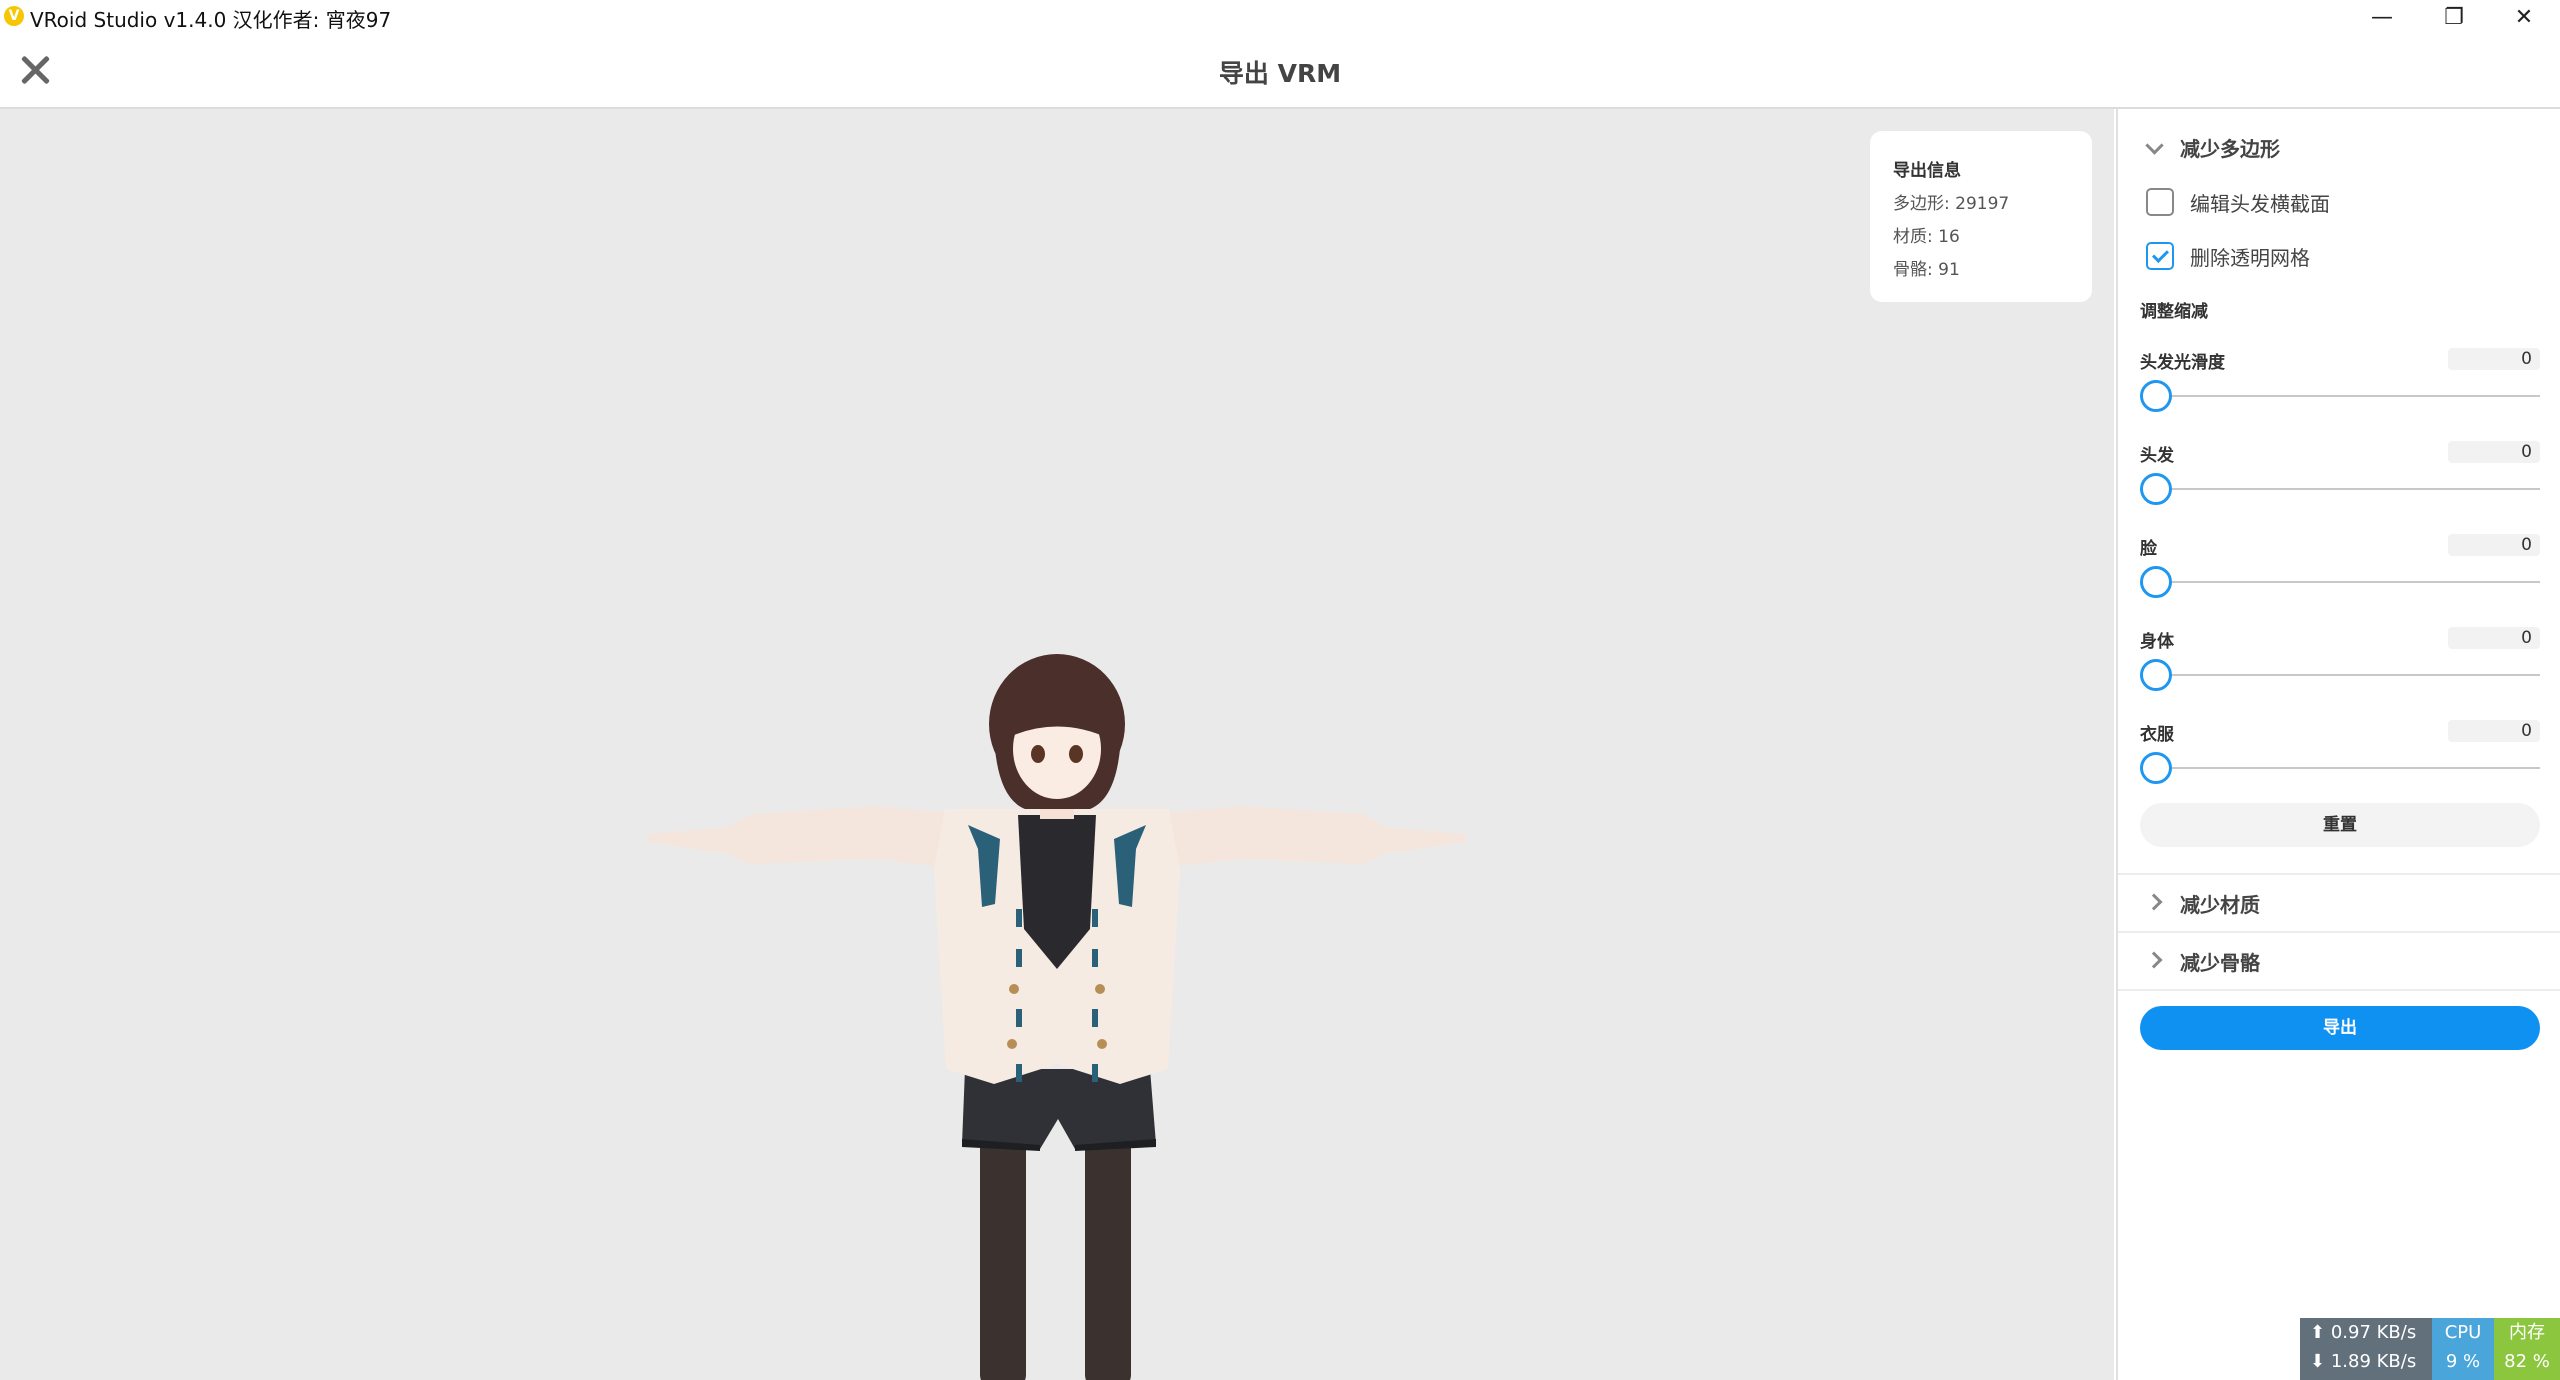 This screenshot has width=2560, height=1380. I want to click on window-close-icon: ✕, so click(2524, 17).